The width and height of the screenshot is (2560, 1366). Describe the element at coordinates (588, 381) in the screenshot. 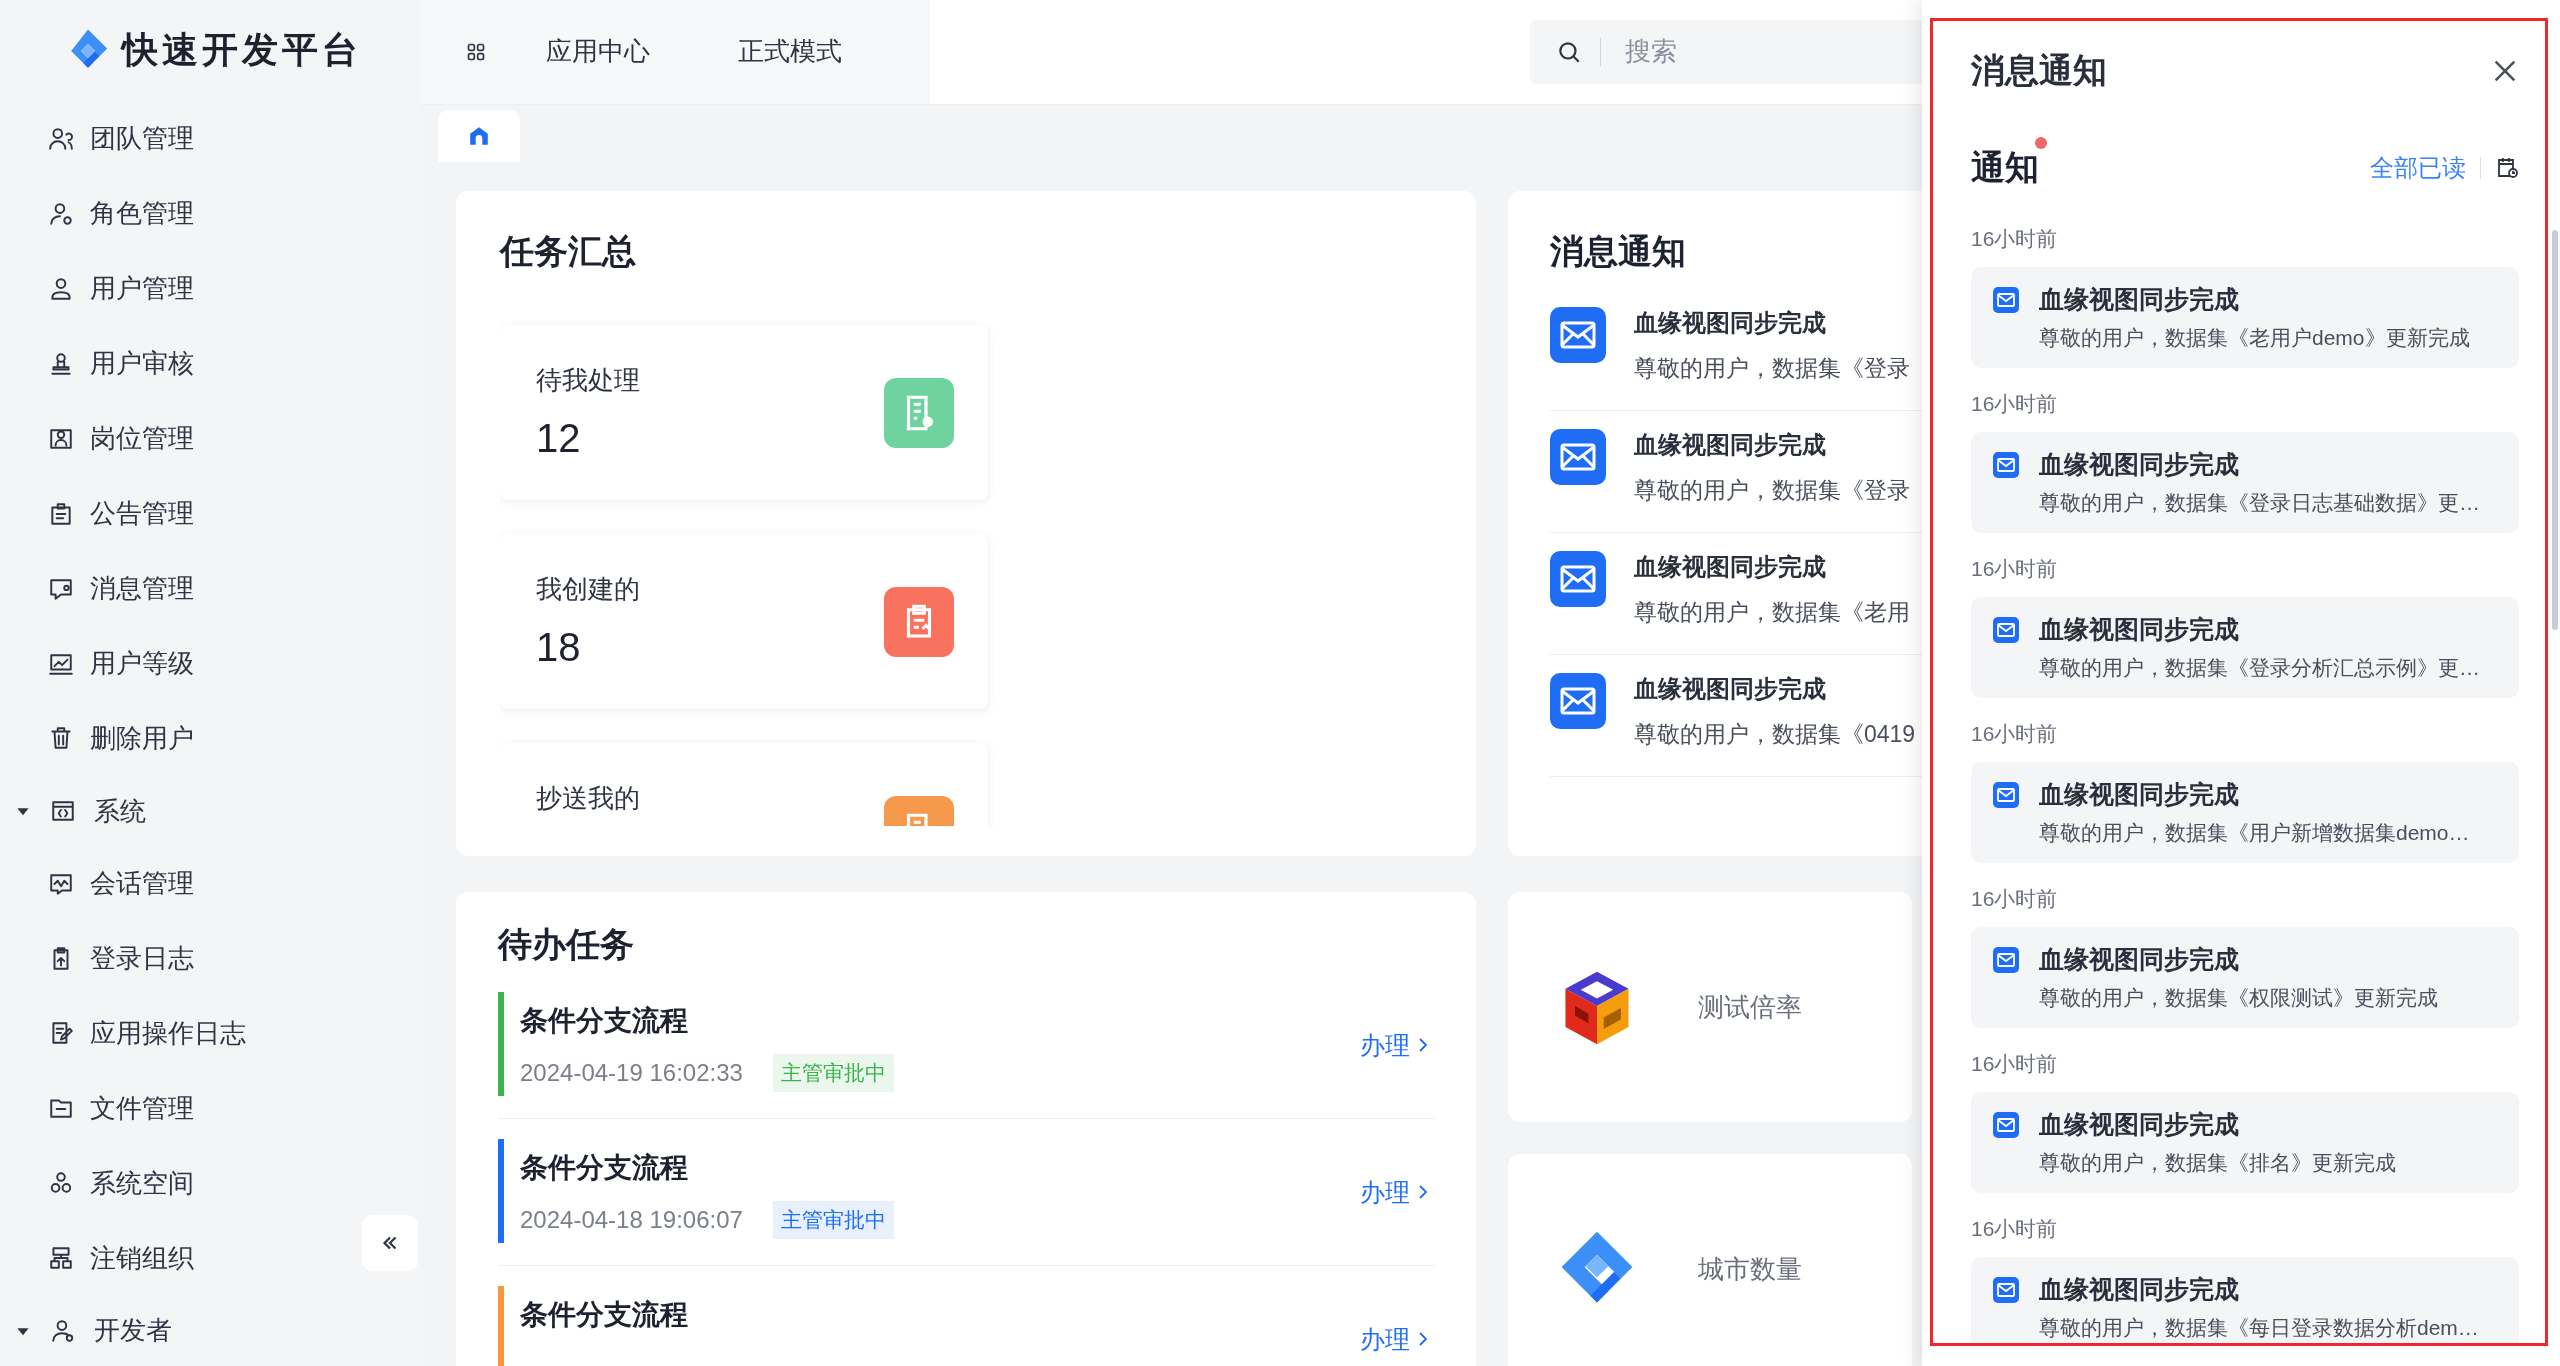

I see `summary-label: 待我处理` at that location.